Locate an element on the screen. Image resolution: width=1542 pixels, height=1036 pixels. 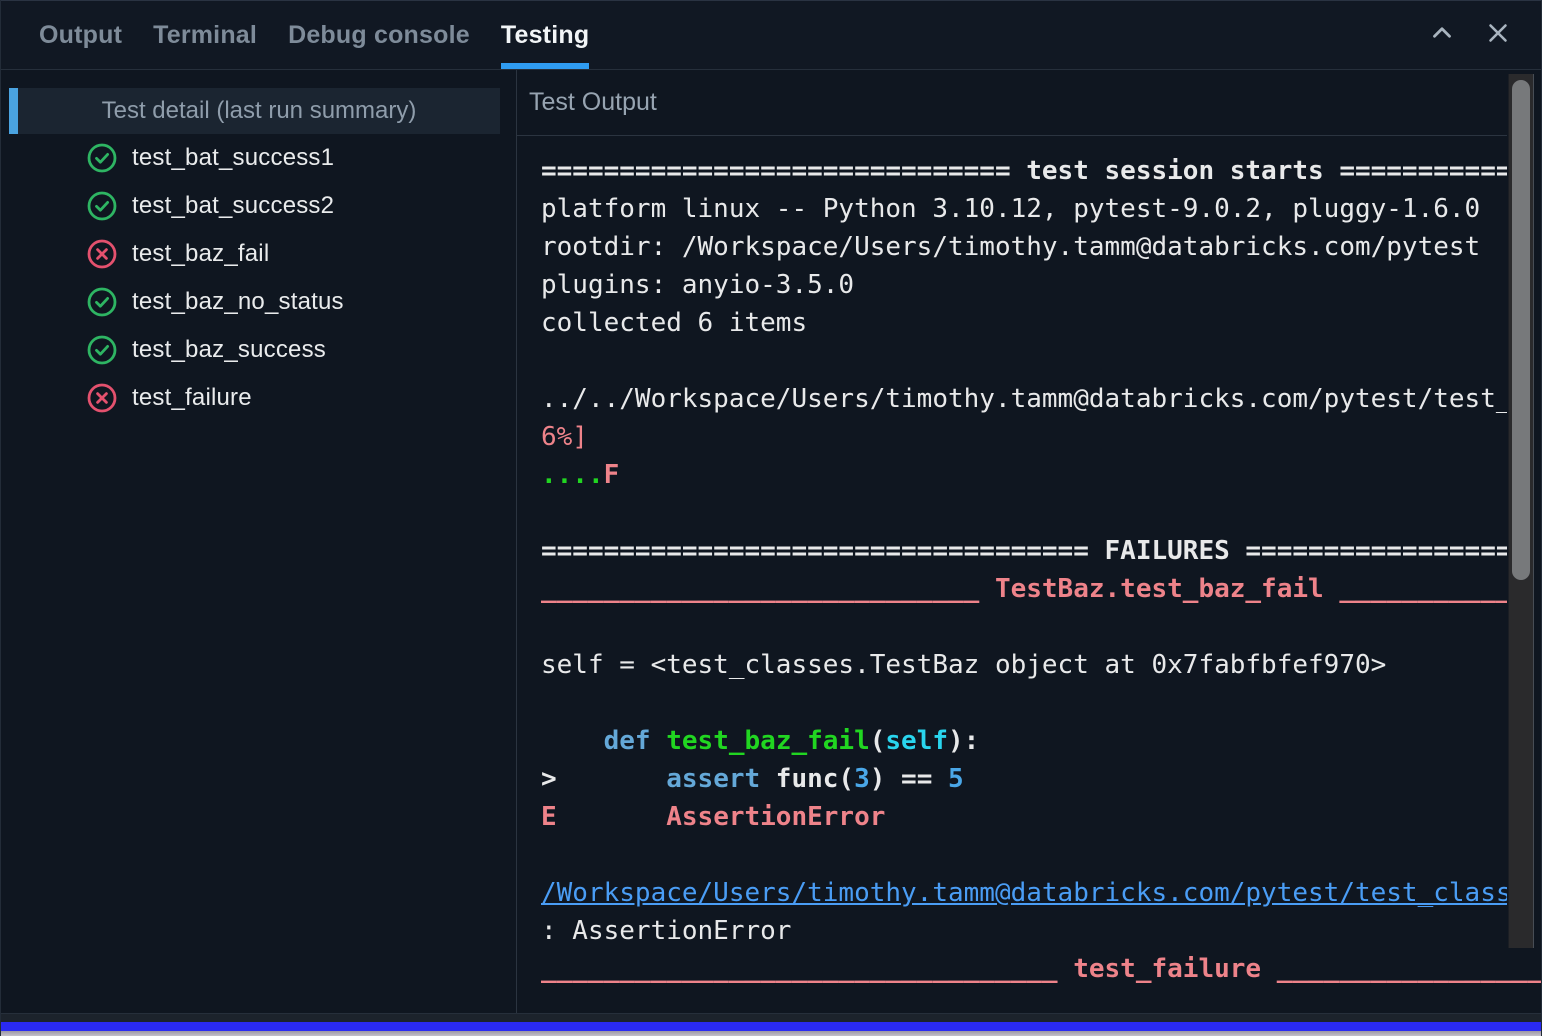
terminal-line: collected 6 items is located at coordinates (674, 323).